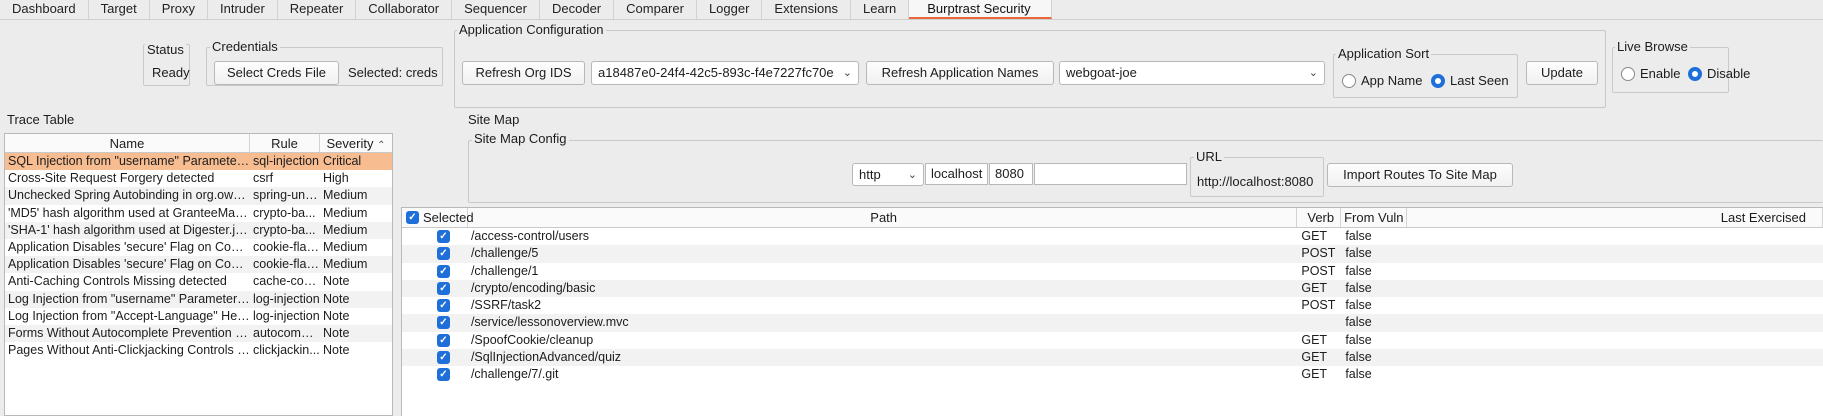 This screenshot has height=416, width=1823. What do you see at coordinates (807, 9) in the screenshot?
I see `tab-extensions: Extensions` at bounding box center [807, 9].